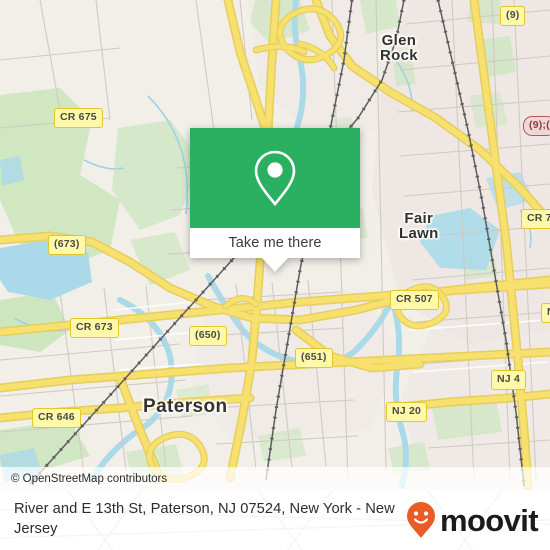 The width and height of the screenshot is (550, 550). I want to click on road-shield-nj-4: NJ 4, so click(508, 380).